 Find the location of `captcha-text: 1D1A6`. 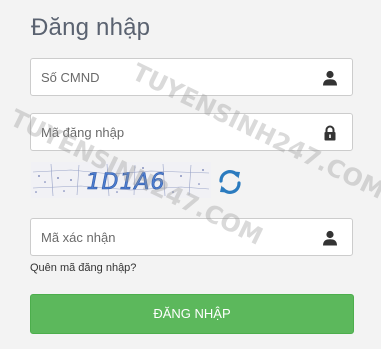

captcha-text: 1D1A6 is located at coordinates (126, 182).